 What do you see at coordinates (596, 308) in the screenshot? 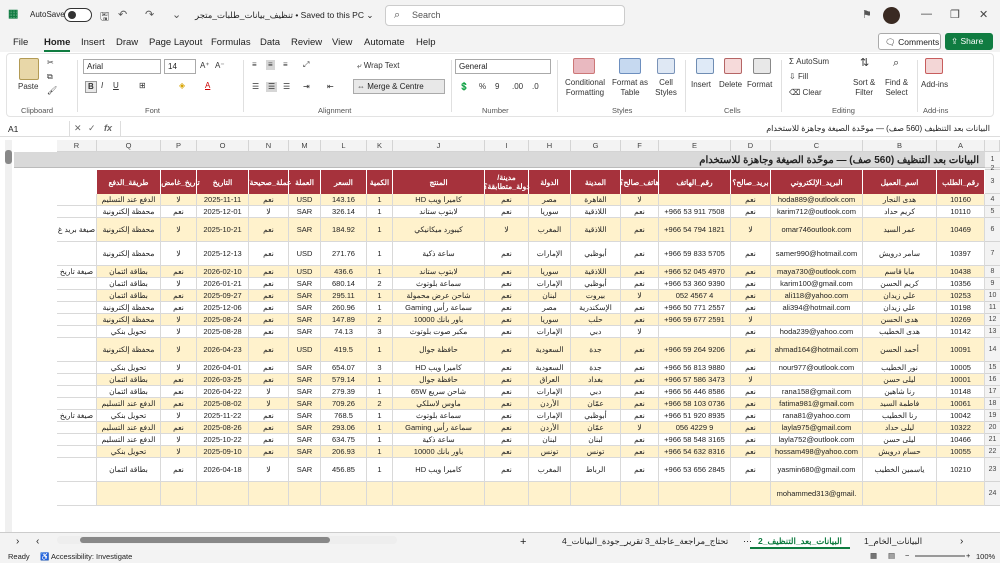
I see `table-cell: الإسكندرية` at bounding box center [596, 308].